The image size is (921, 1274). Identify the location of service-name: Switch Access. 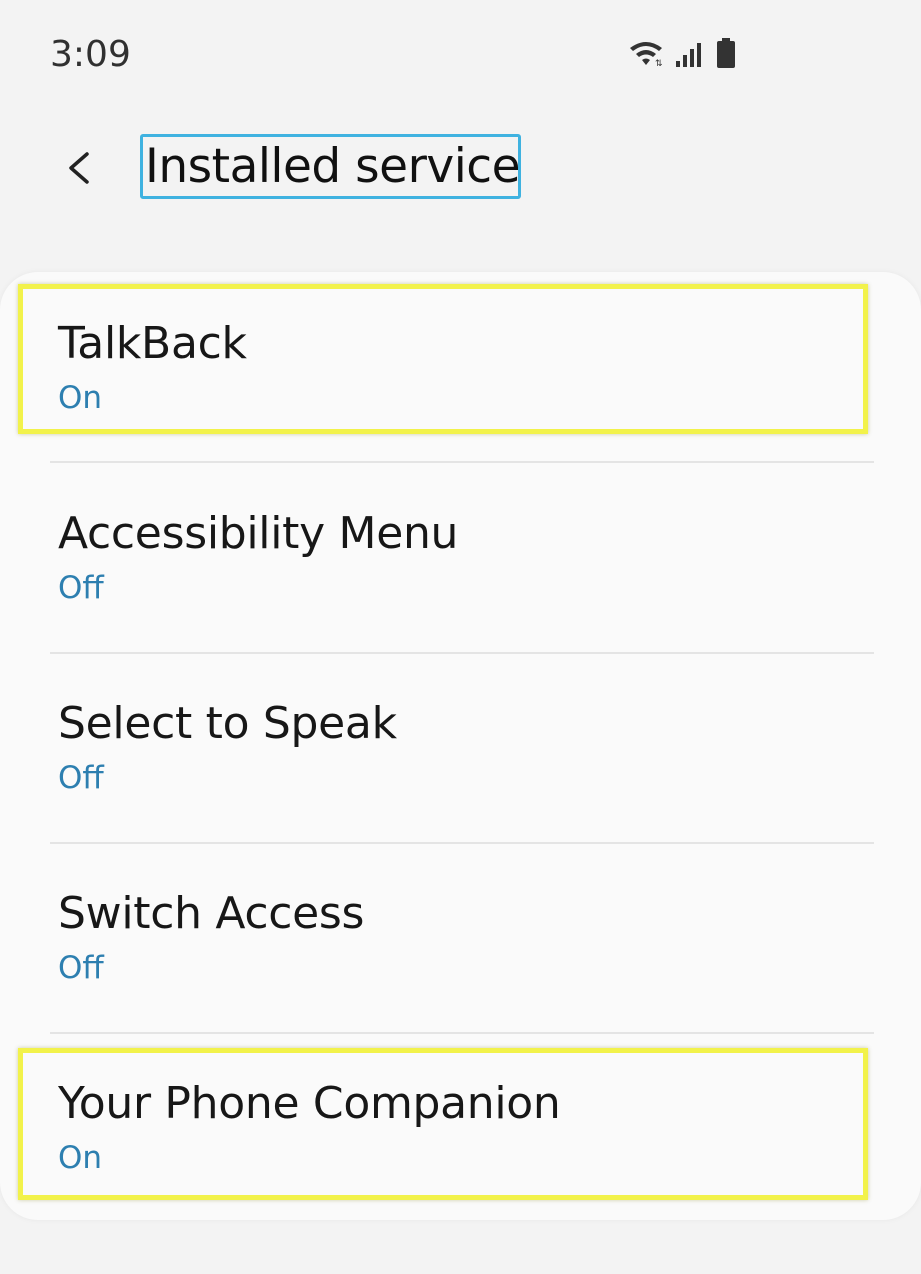
(211, 913).